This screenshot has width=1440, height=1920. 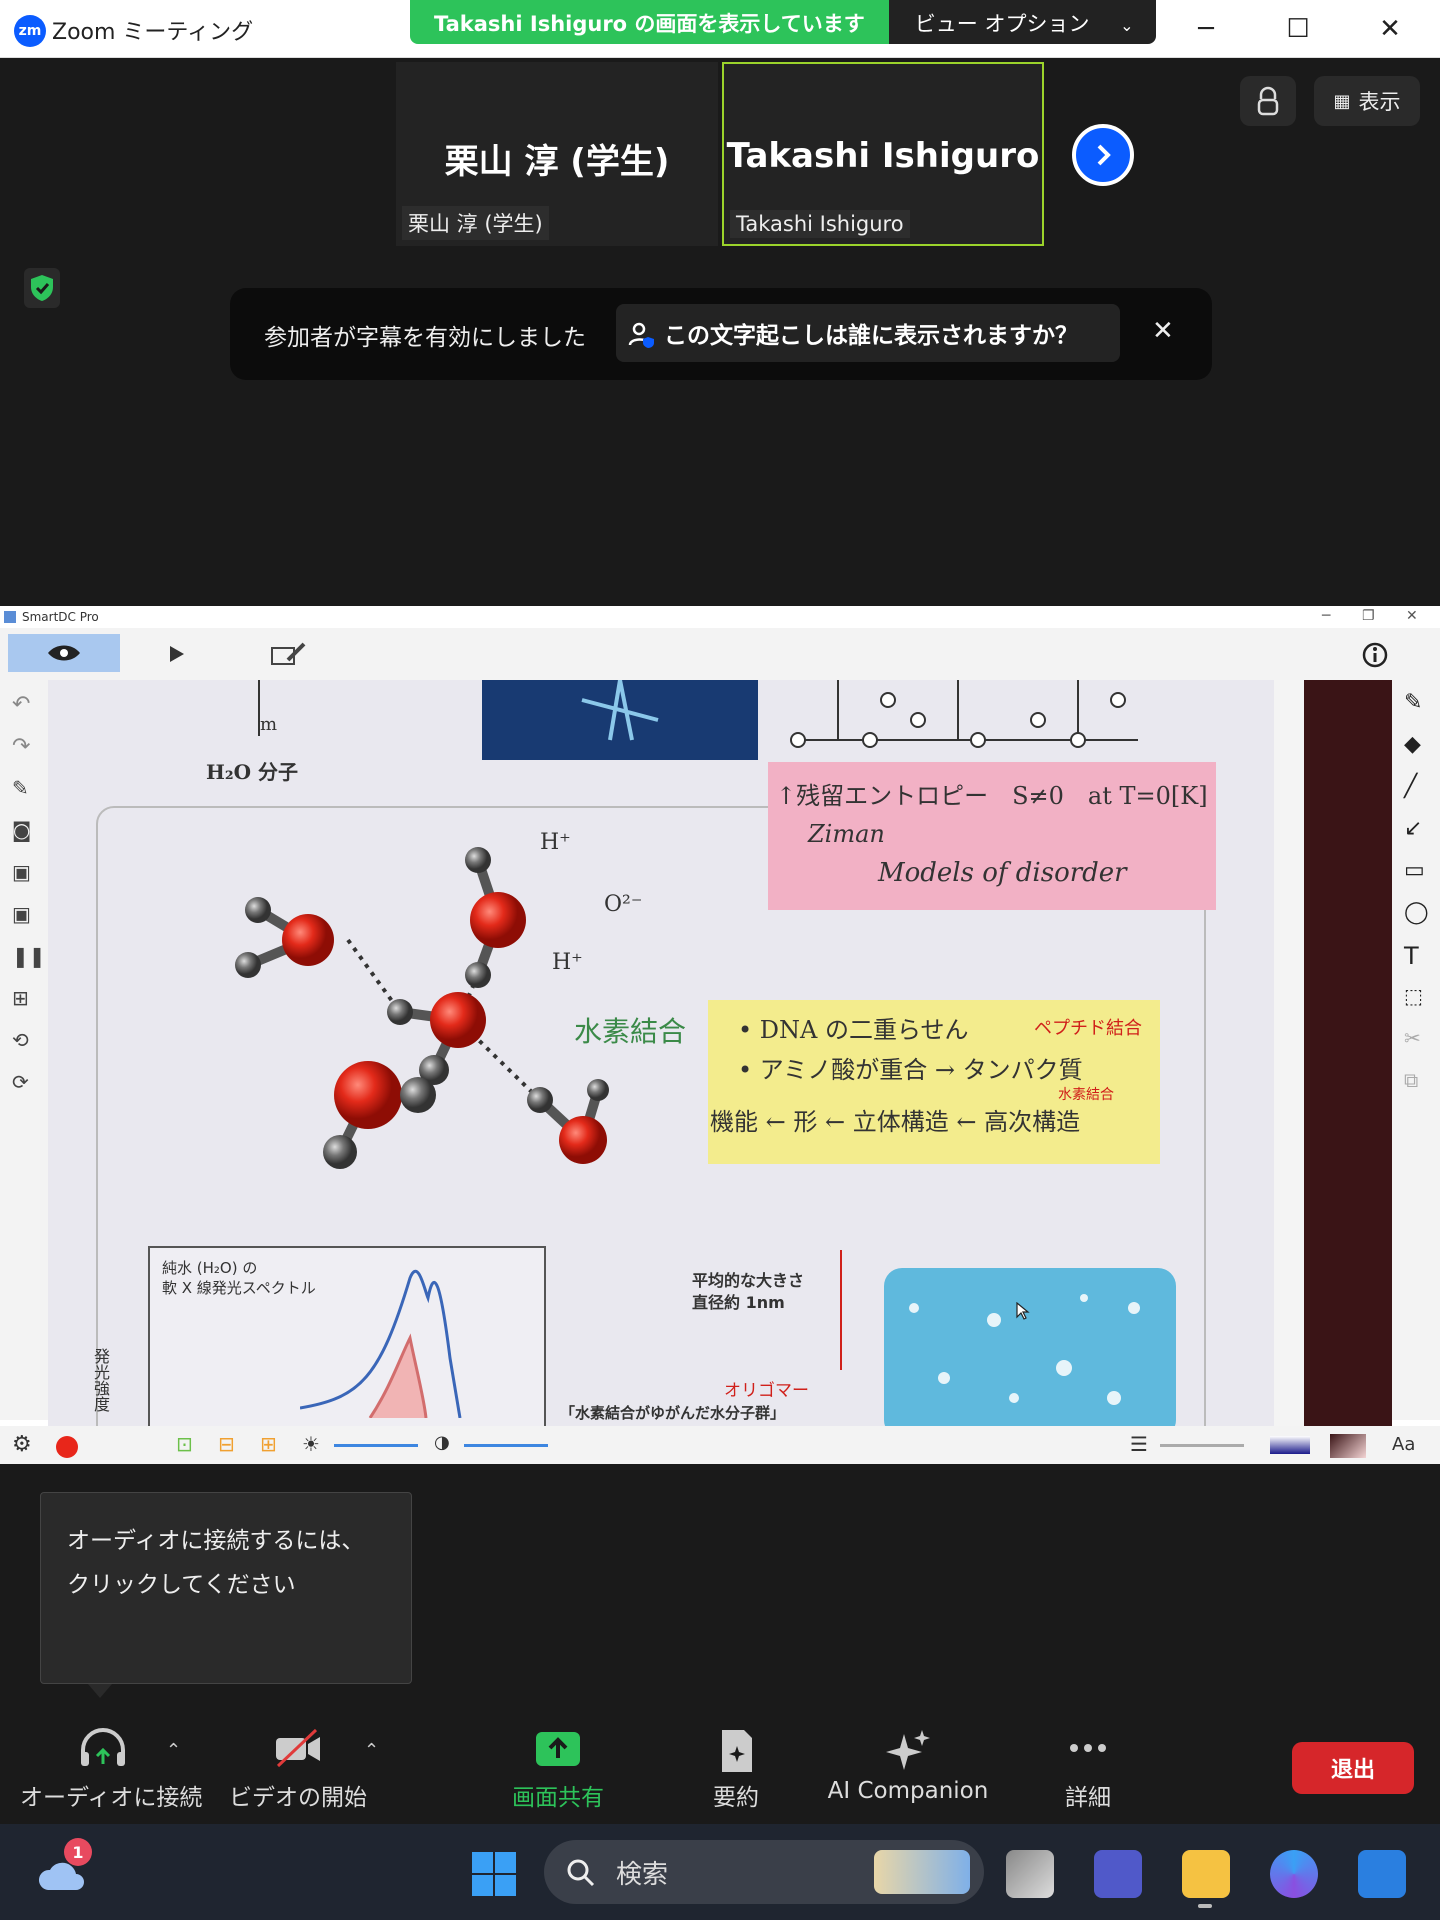 What do you see at coordinates (964, 714) in the screenshot?
I see `lattice-diagram` at bounding box center [964, 714].